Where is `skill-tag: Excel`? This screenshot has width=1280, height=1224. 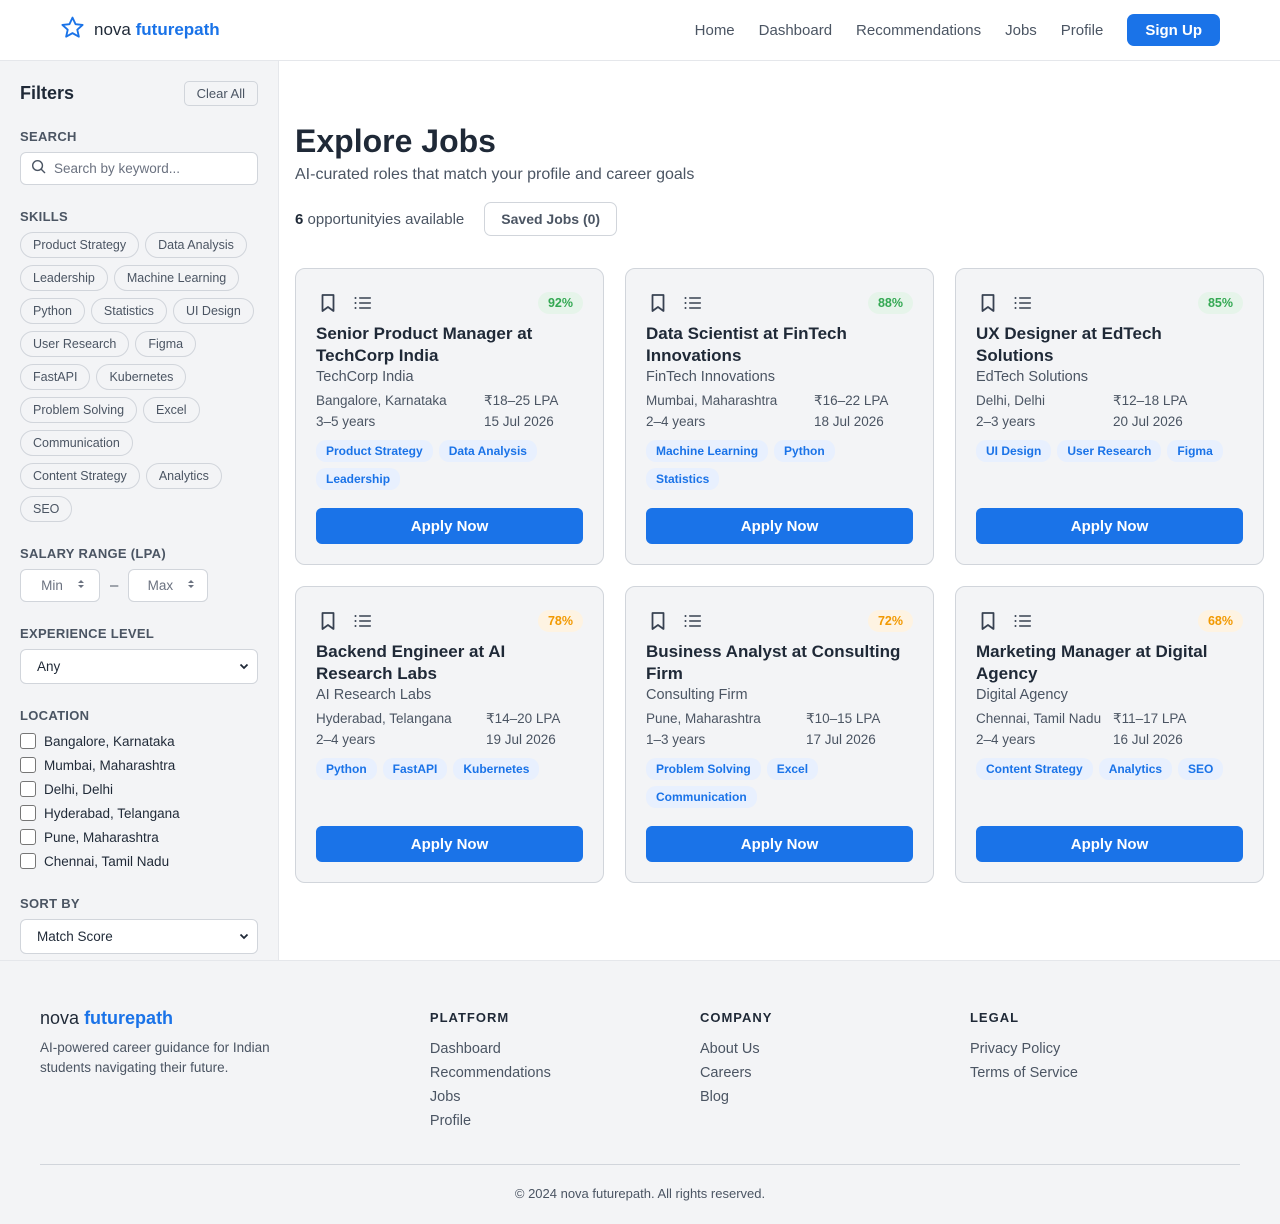
skill-tag: Excel is located at coordinates (792, 769).